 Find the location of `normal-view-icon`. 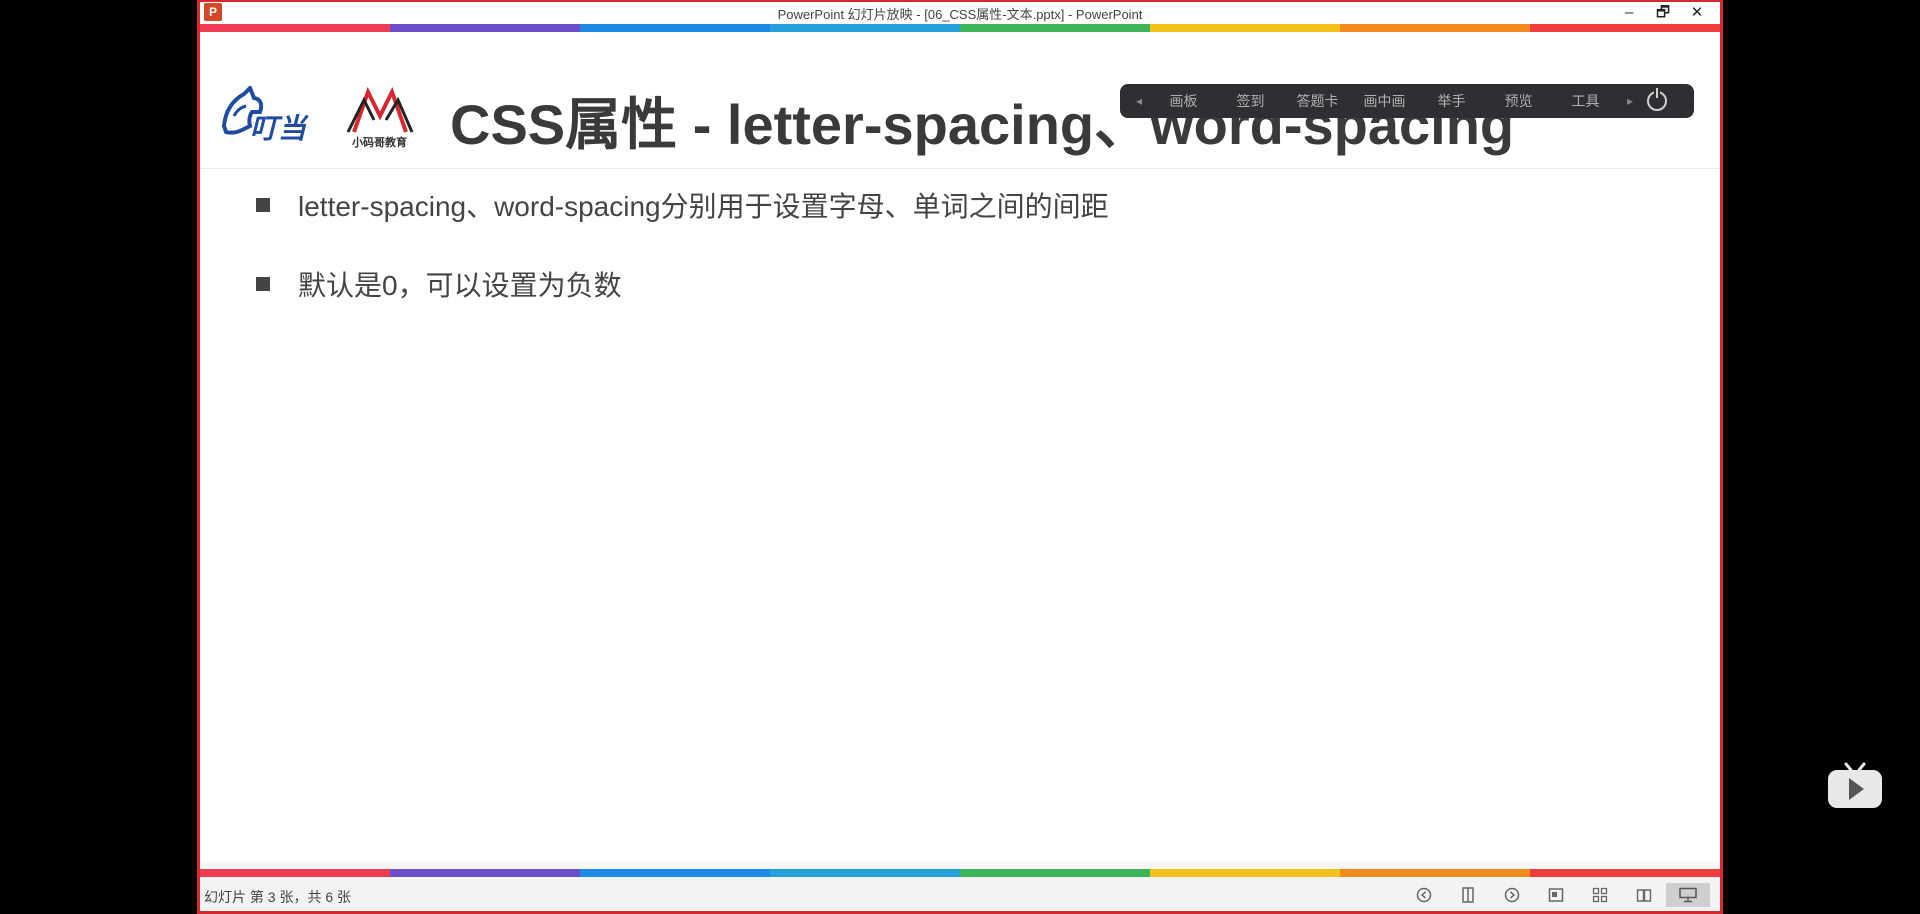

normal-view-icon is located at coordinates (1556, 895).